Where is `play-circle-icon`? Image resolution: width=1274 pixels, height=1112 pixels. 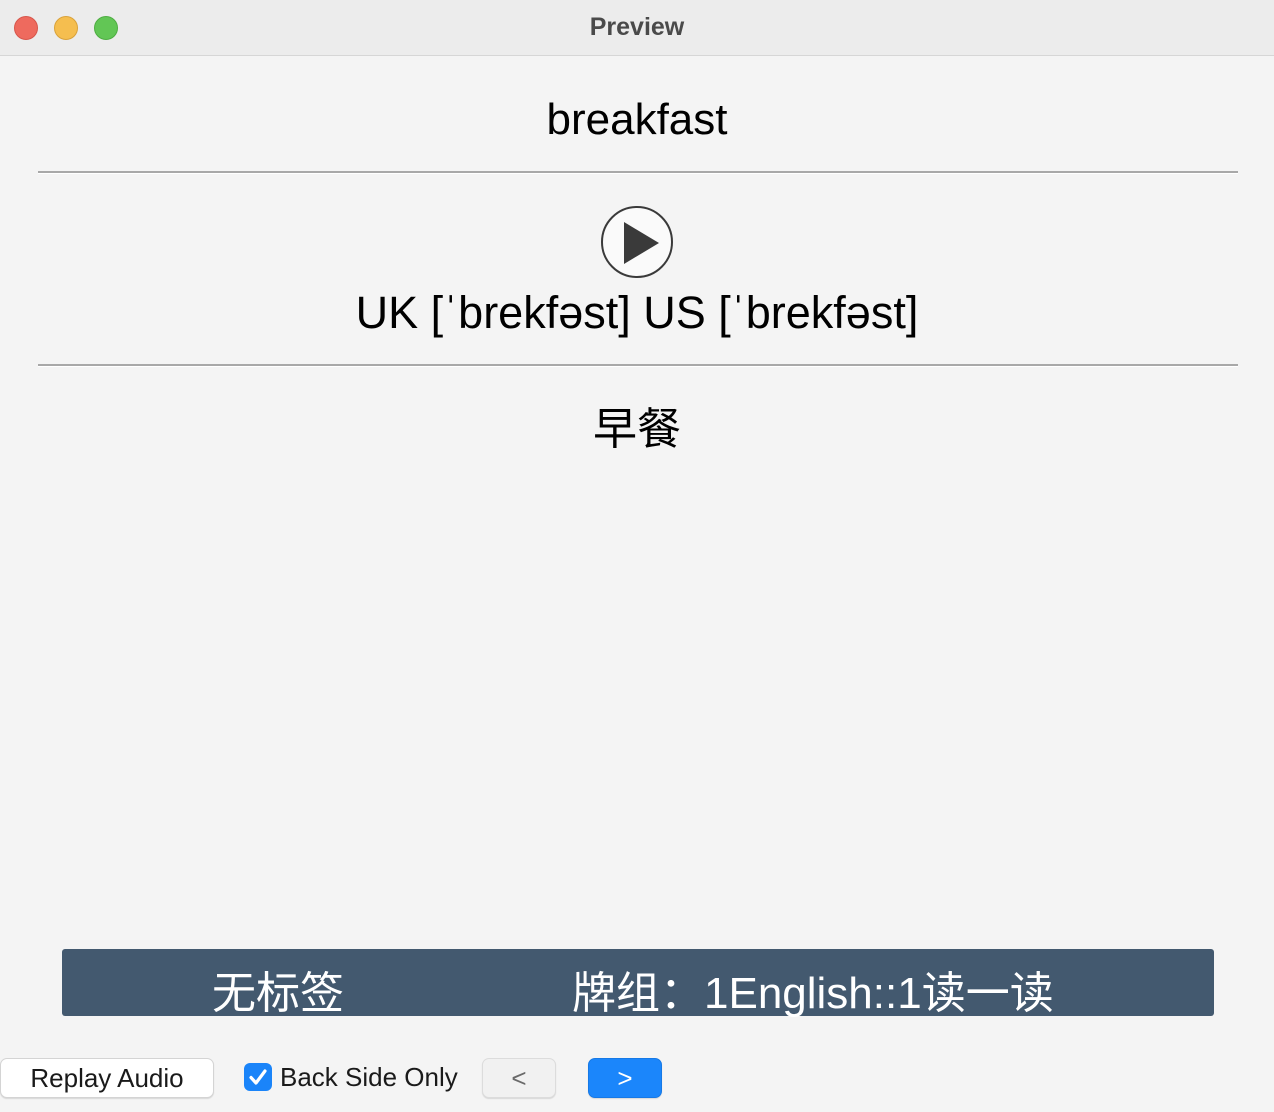 play-circle-icon is located at coordinates (641, 243).